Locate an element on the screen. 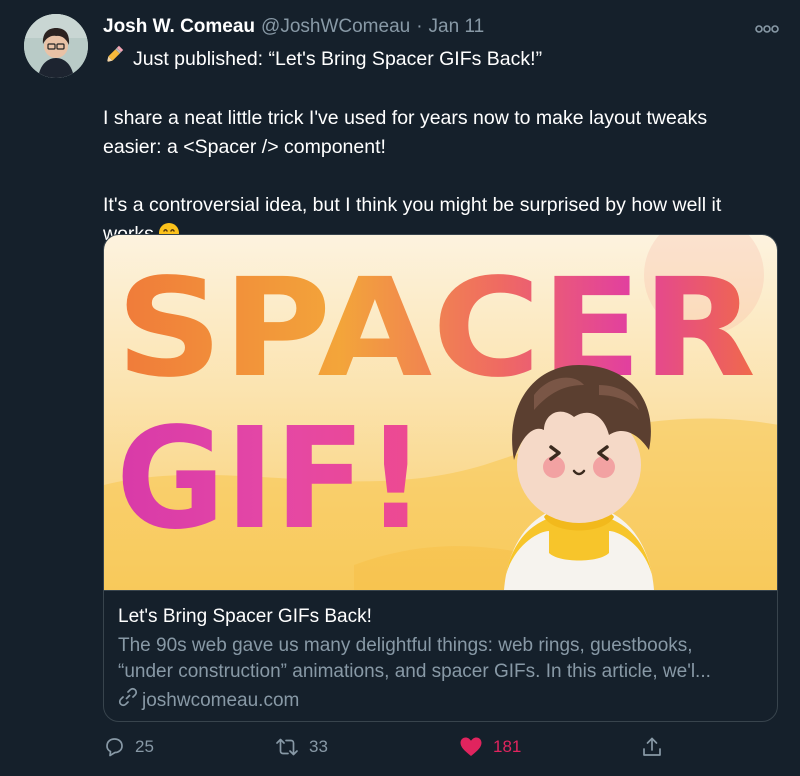 Image resolution: width=800 pixels, height=776 pixels. more-icon is located at coordinates (767, 29).